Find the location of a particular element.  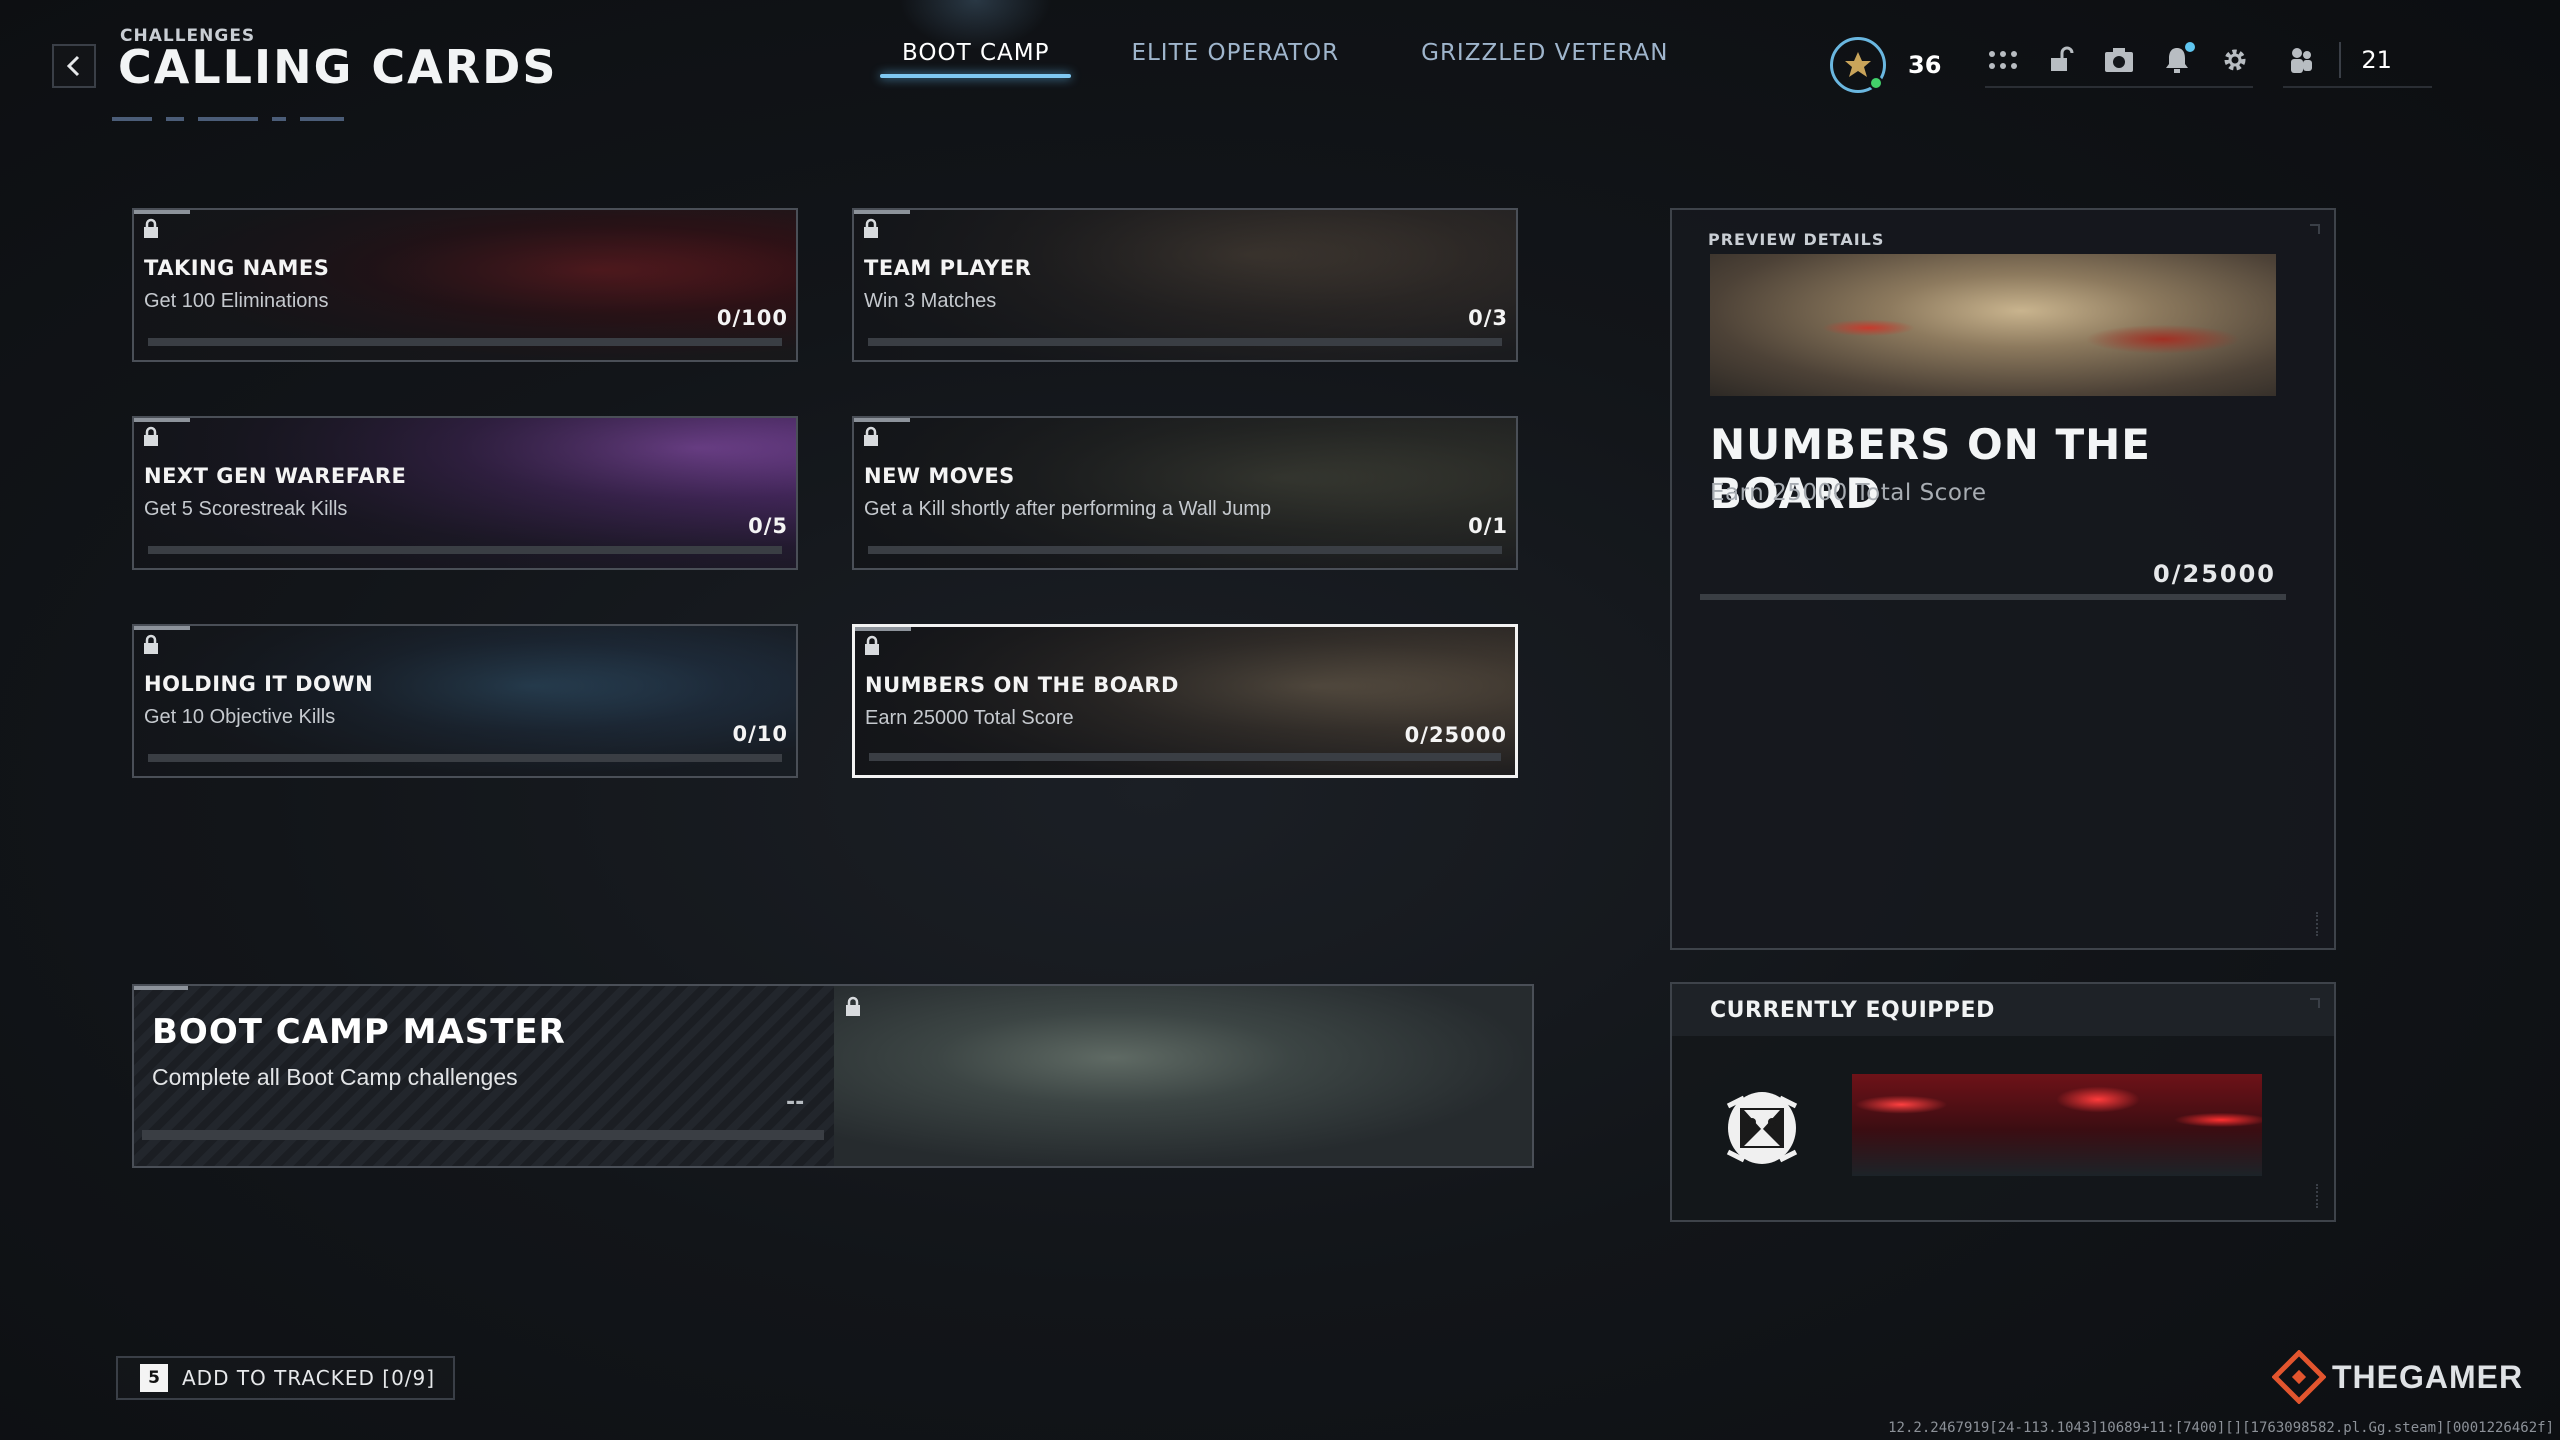

challenge-progress: 0/5 is located at coordinates (768, 526).